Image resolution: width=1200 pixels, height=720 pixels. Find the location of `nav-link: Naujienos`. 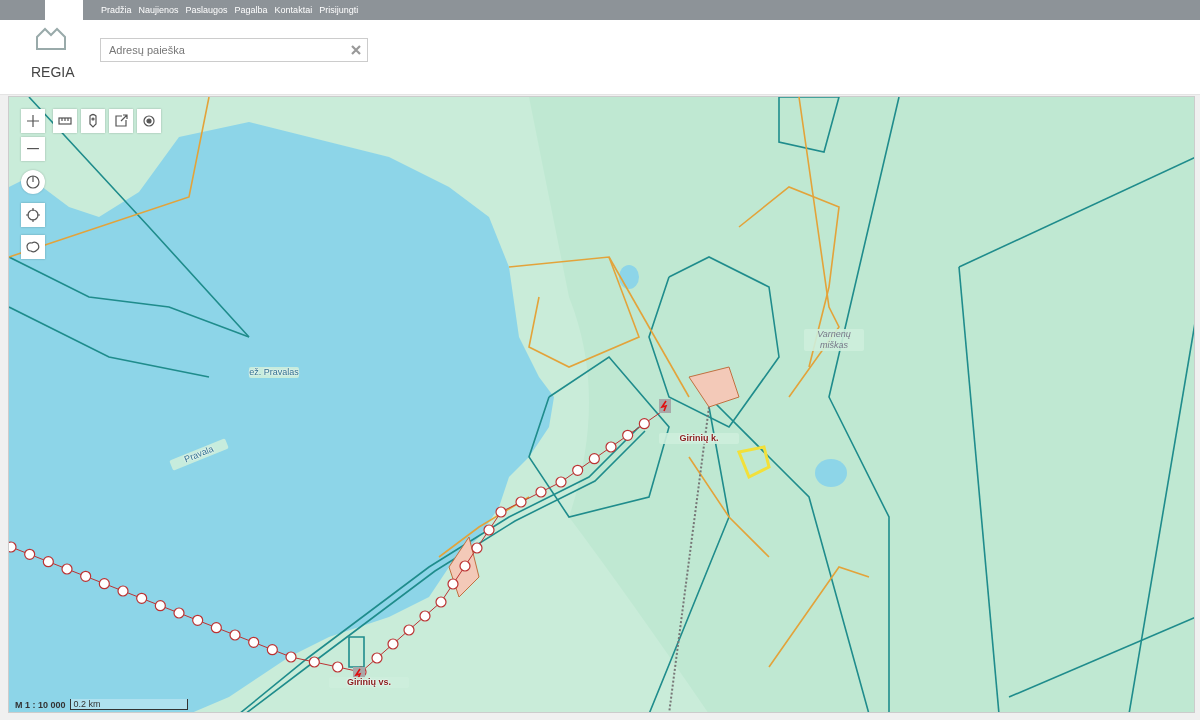

nav-link: Naujienos is located at coordinates (158, 10).